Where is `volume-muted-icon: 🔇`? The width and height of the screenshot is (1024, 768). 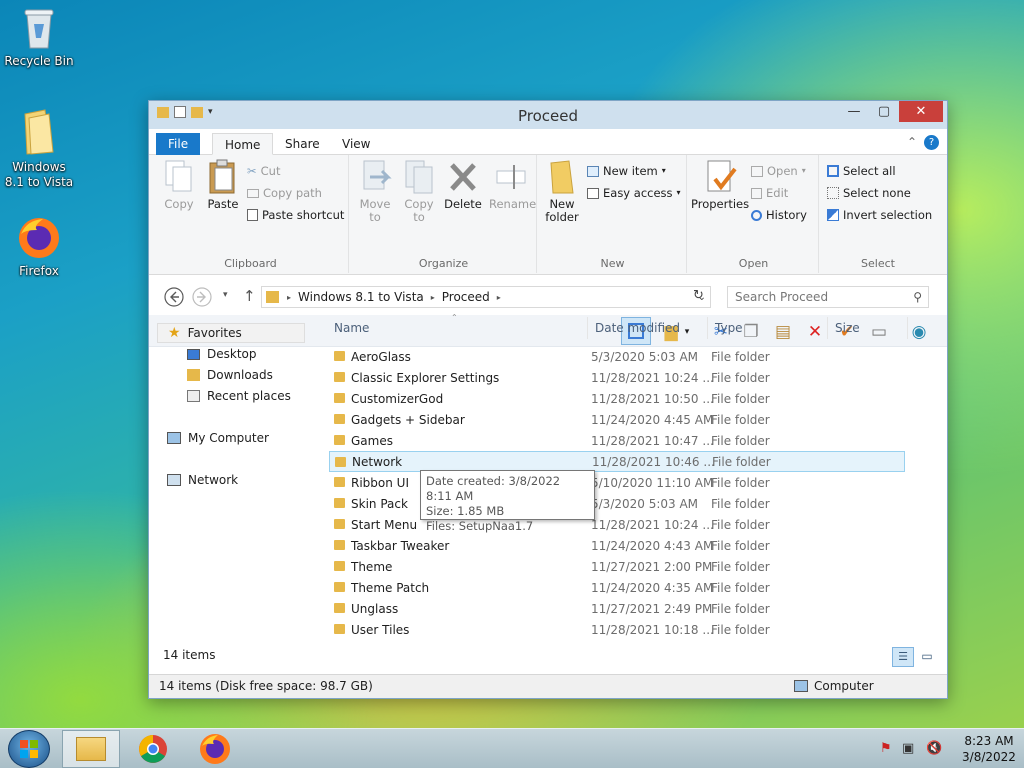
volume-muted-icon: 🔇 is located at coordinates (934, 748).